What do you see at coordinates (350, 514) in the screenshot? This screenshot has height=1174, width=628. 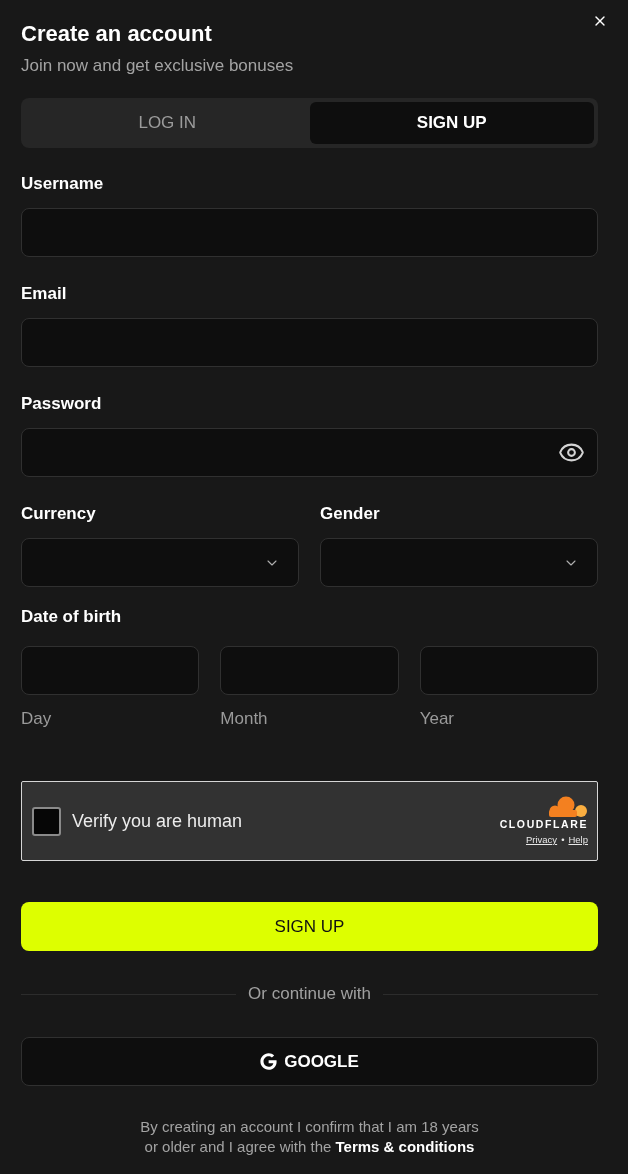 I see `field-label: Gender` at bounding box center [350, 514].